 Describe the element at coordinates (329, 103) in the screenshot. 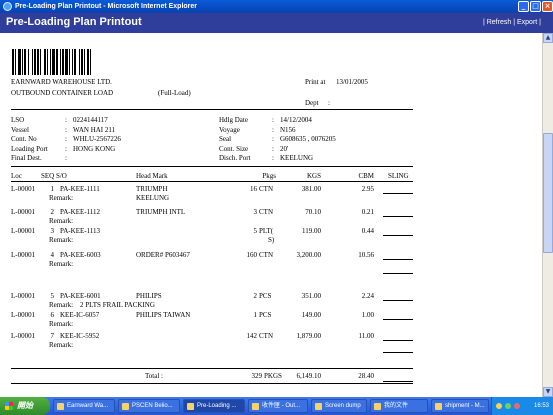

I see `dept-value: :` at that location.